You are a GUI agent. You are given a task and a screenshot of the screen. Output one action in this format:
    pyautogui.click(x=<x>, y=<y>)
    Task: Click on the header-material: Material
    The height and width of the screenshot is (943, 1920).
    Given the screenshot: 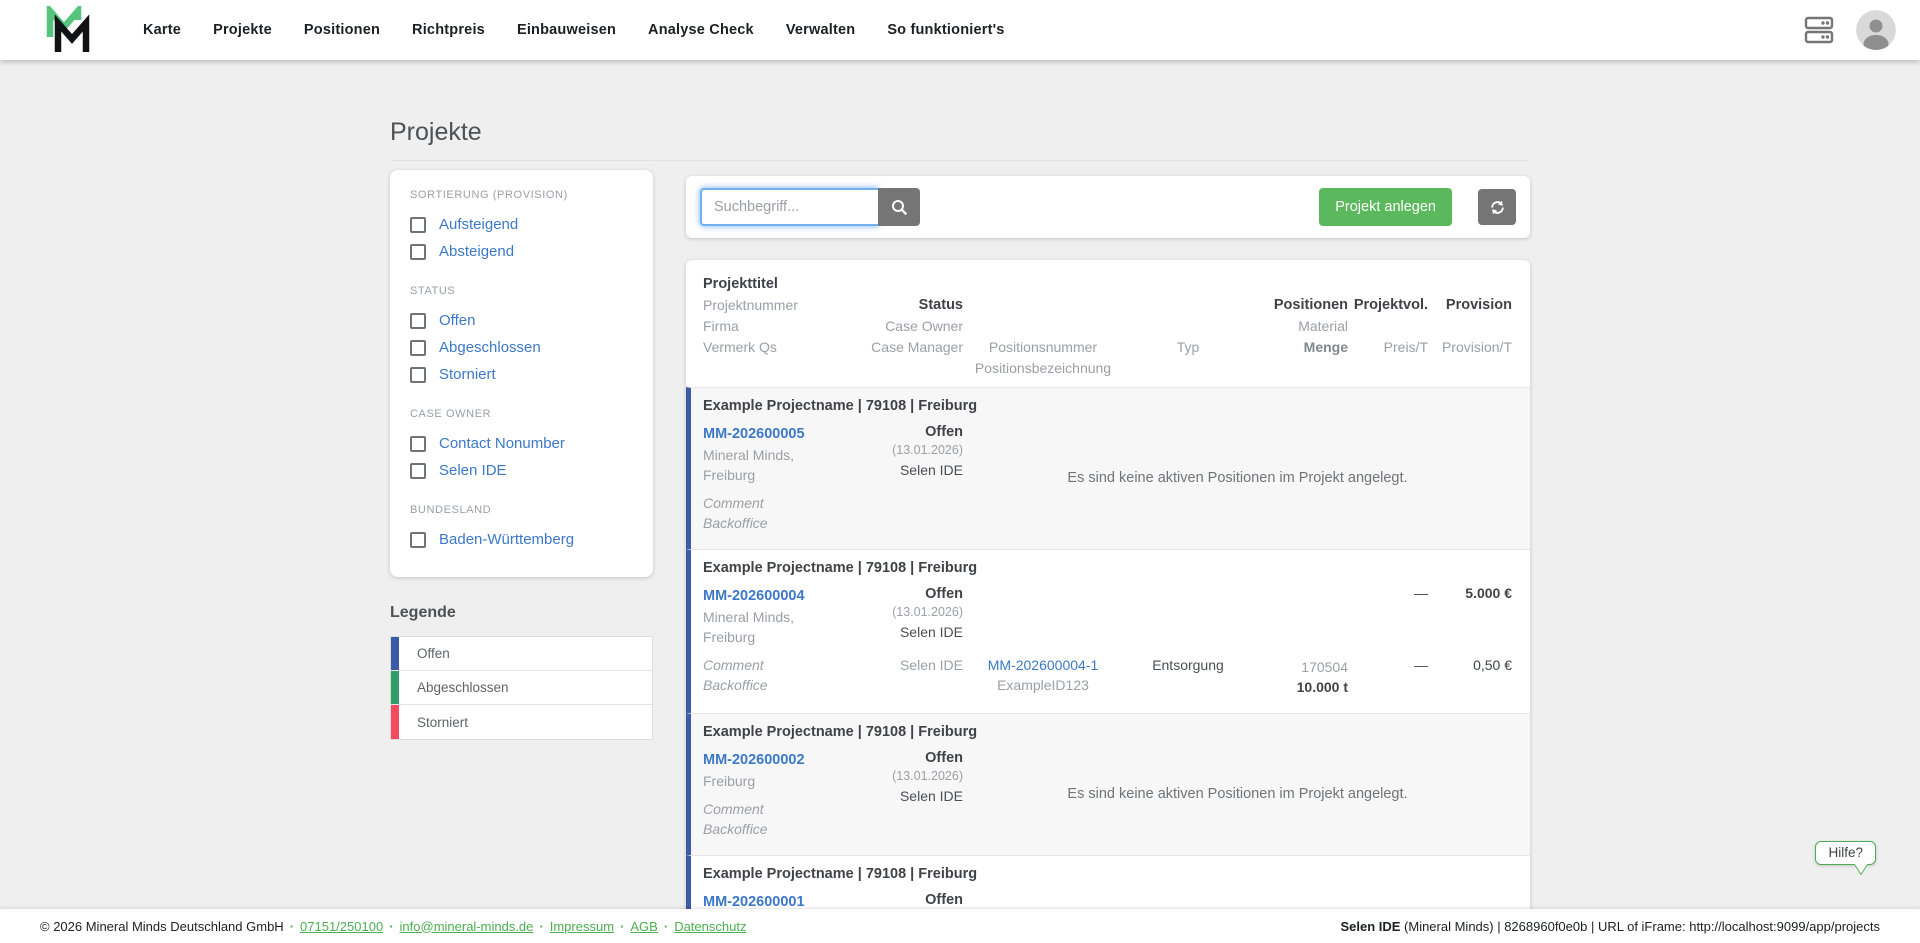 What is the action you would take?
    pyautogui.click(x=1323, y=326)
    